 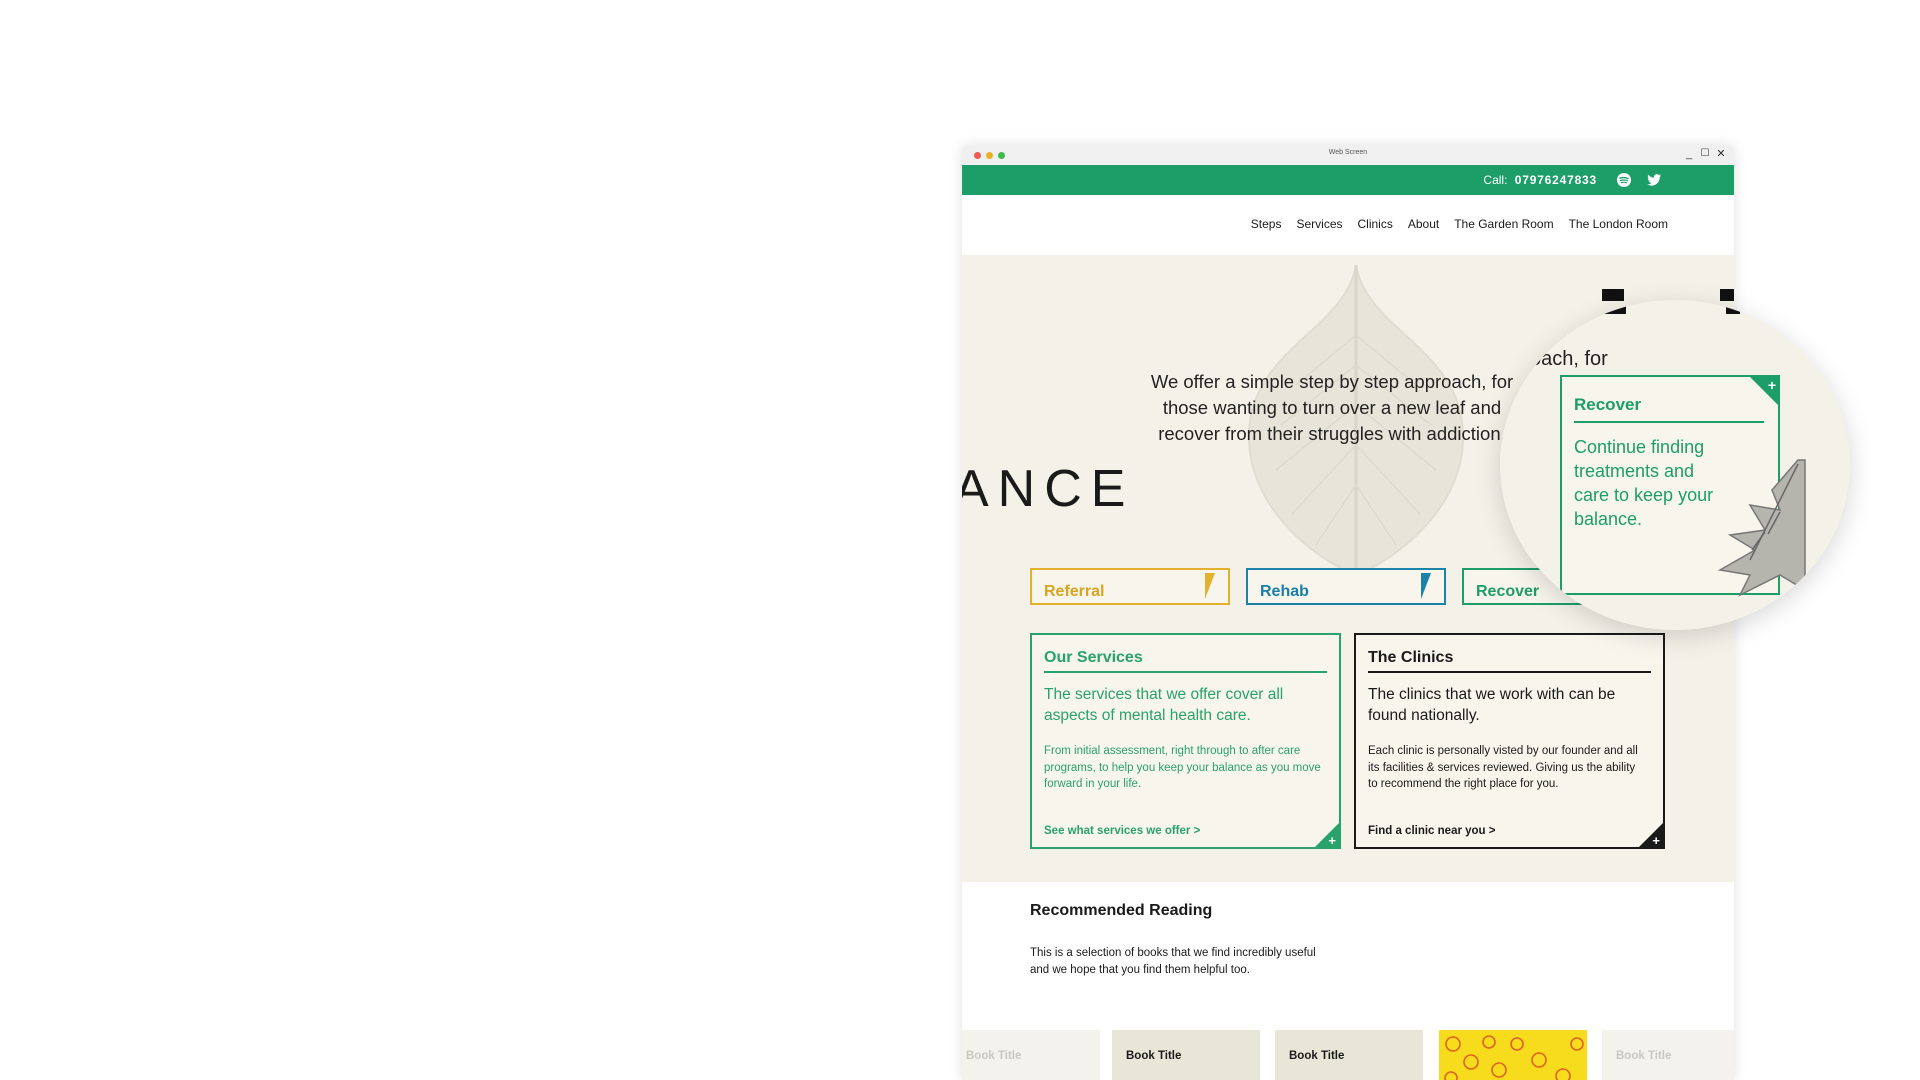 I want to click on step-label: Recover, so click(x=1508, y=591).